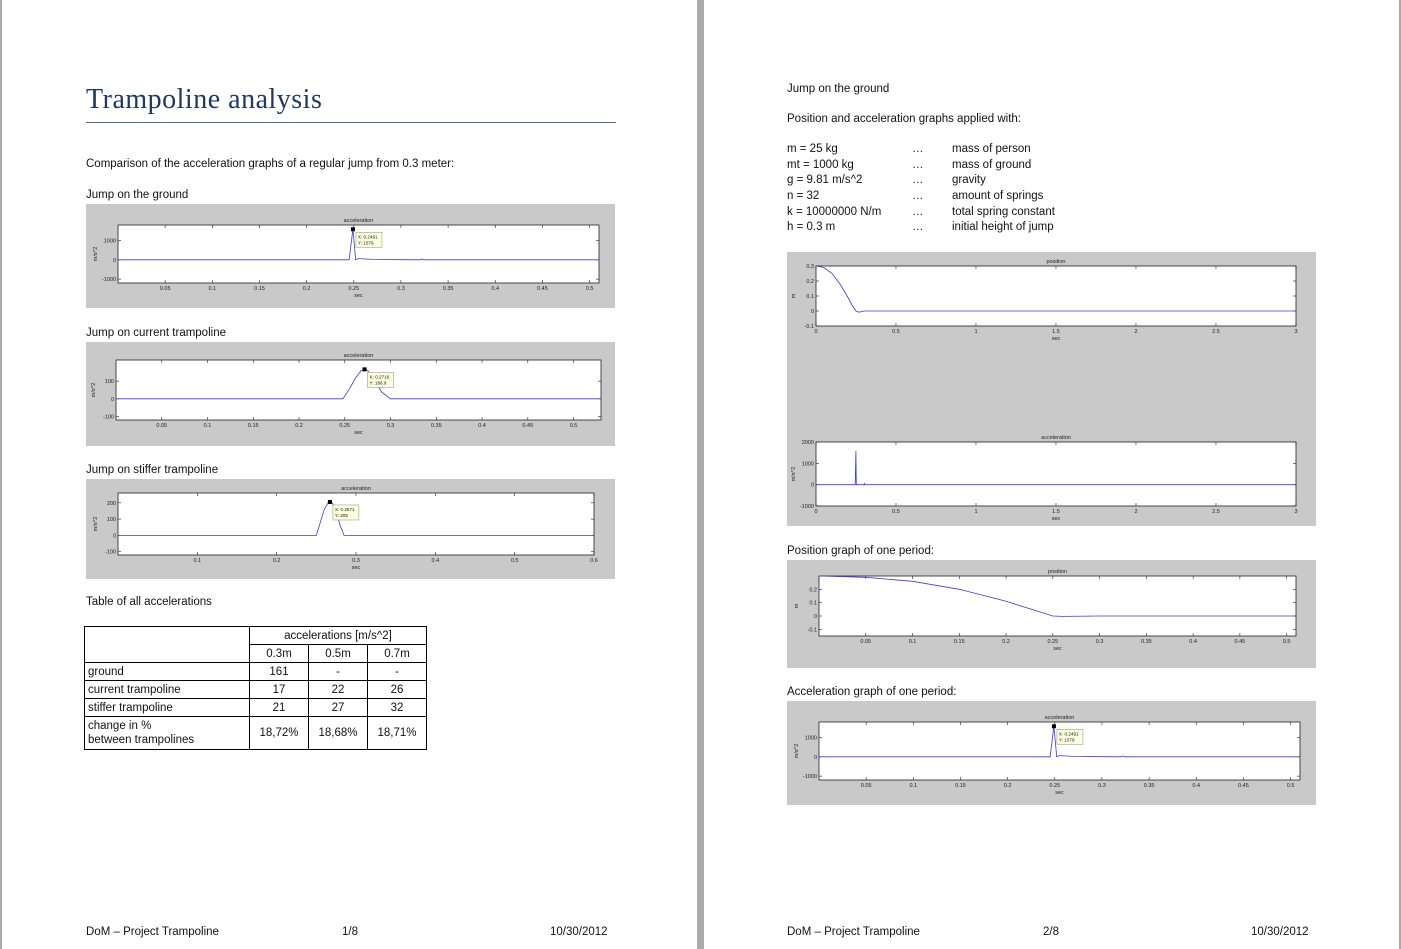  What do you see at coordinates (341, 515) in the screenshot?
I see `datatip-y: Y: 205` at bounding box center [341, 515].